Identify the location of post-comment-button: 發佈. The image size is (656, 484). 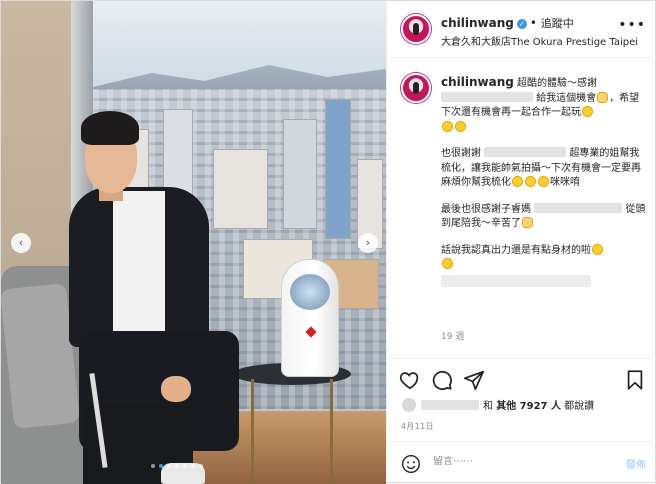
(636, 463).